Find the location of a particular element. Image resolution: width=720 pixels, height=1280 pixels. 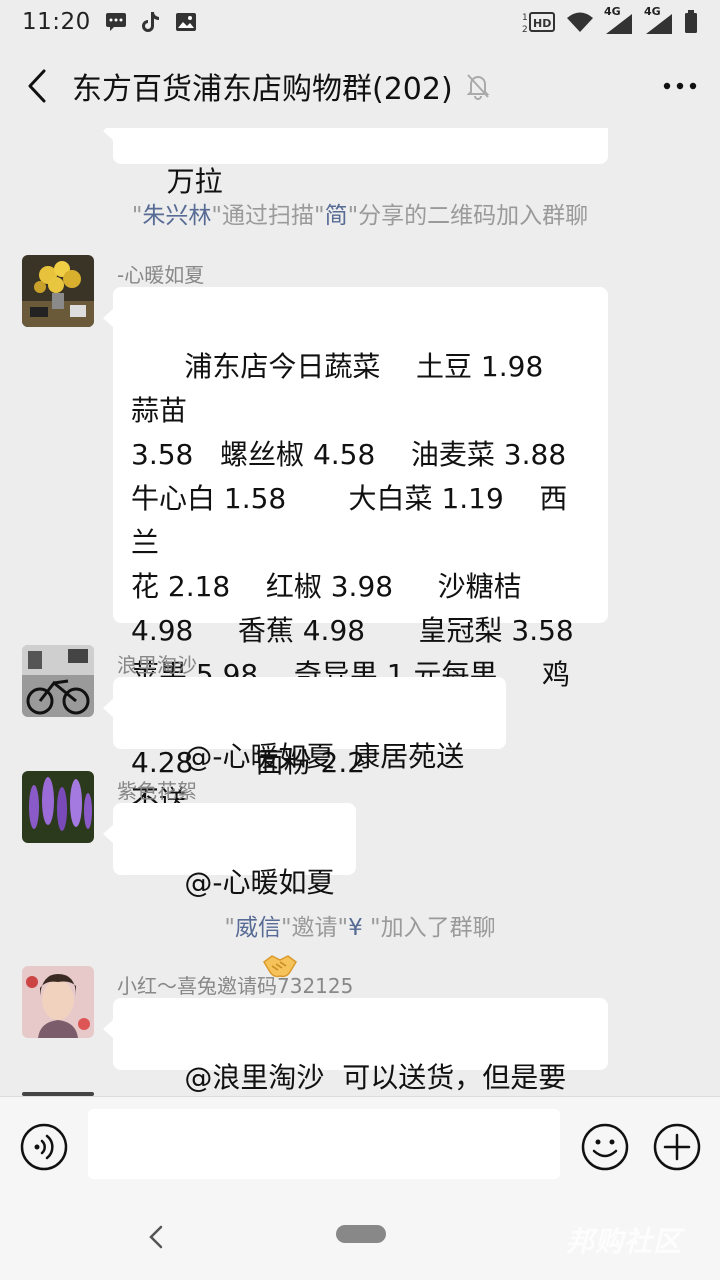

svg-text: 2 is located at coordinates (525, 29).